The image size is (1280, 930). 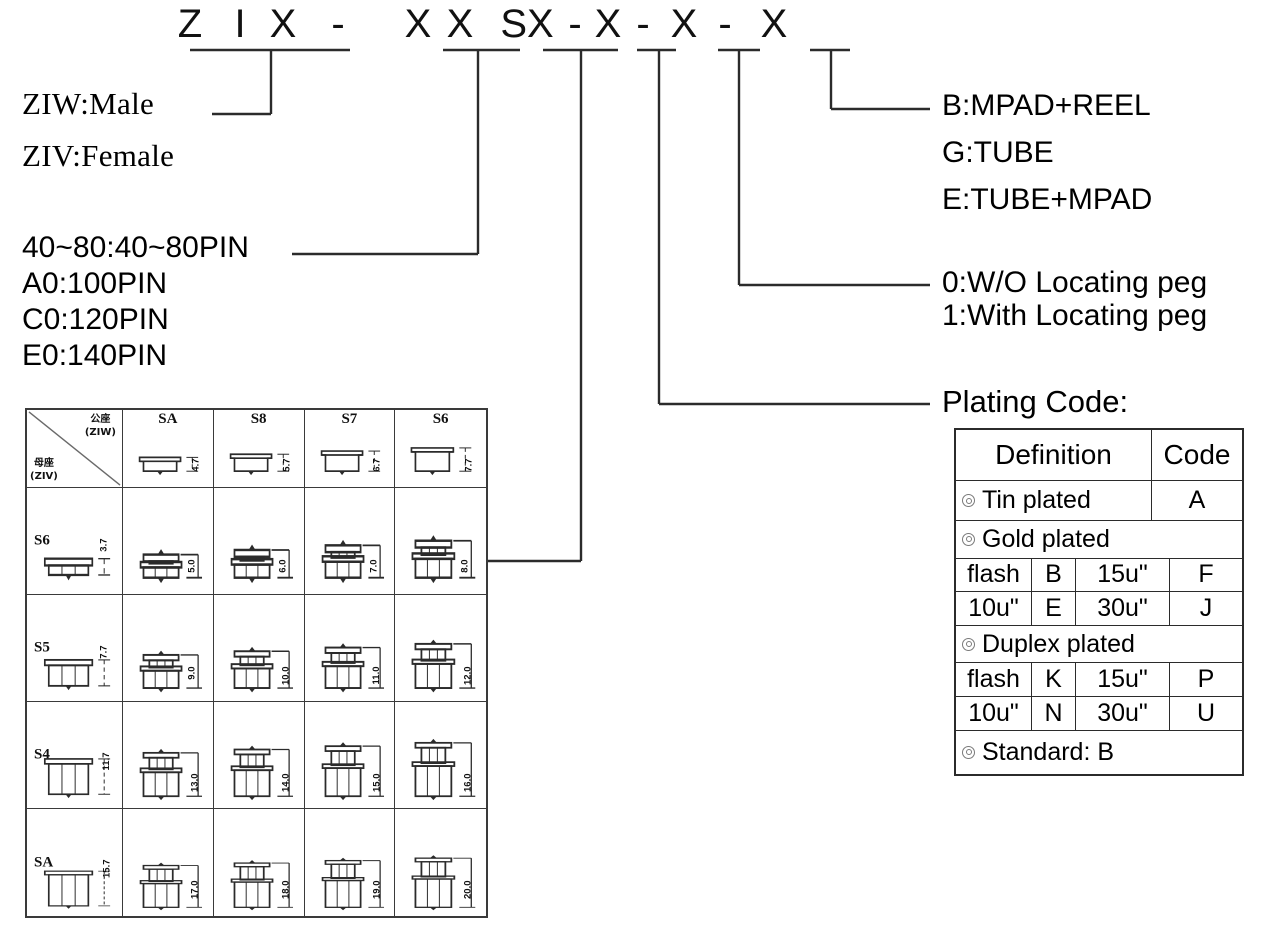 I want to click on dimension-value: 13.0, so click(x=195, y=782).